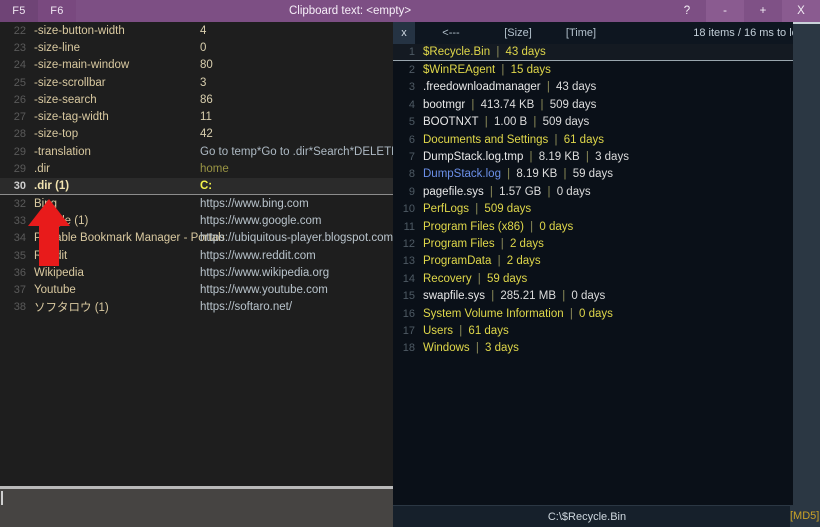 This screenshot has height=527, width=820. What do you see at coordinates (518, 314) in the screenshot?
I see `file-entry-text: System Volume Information | 0 days` at bounding box center [518, 314].